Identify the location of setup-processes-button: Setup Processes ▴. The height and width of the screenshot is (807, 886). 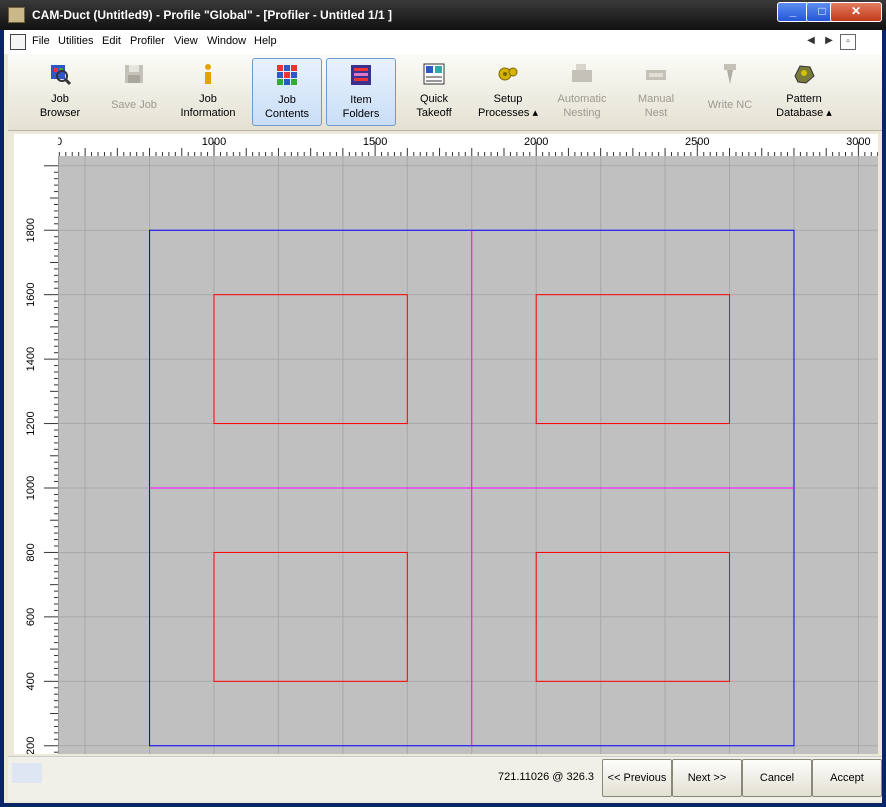
(508, 91).